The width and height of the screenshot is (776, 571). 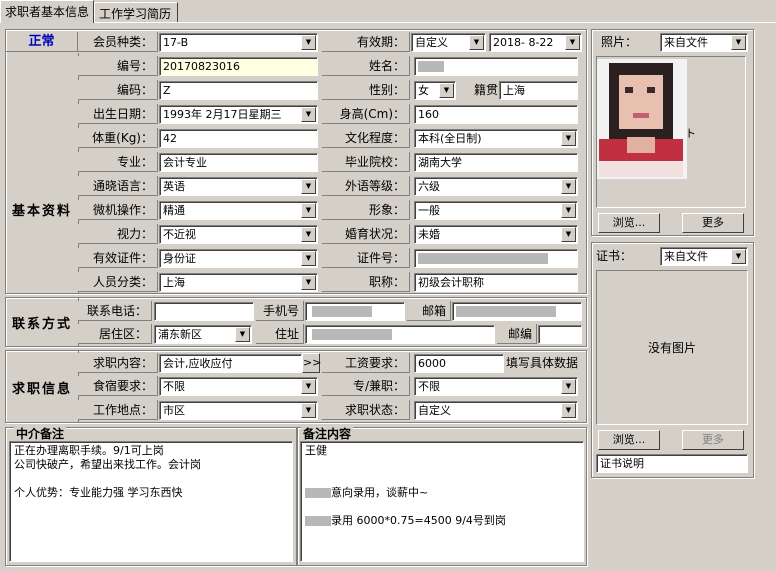 What do you see at coordinates (238, 210) in the screenshot?
I see `pc-select: 精通 ▼` at bounding box center [238, 210].